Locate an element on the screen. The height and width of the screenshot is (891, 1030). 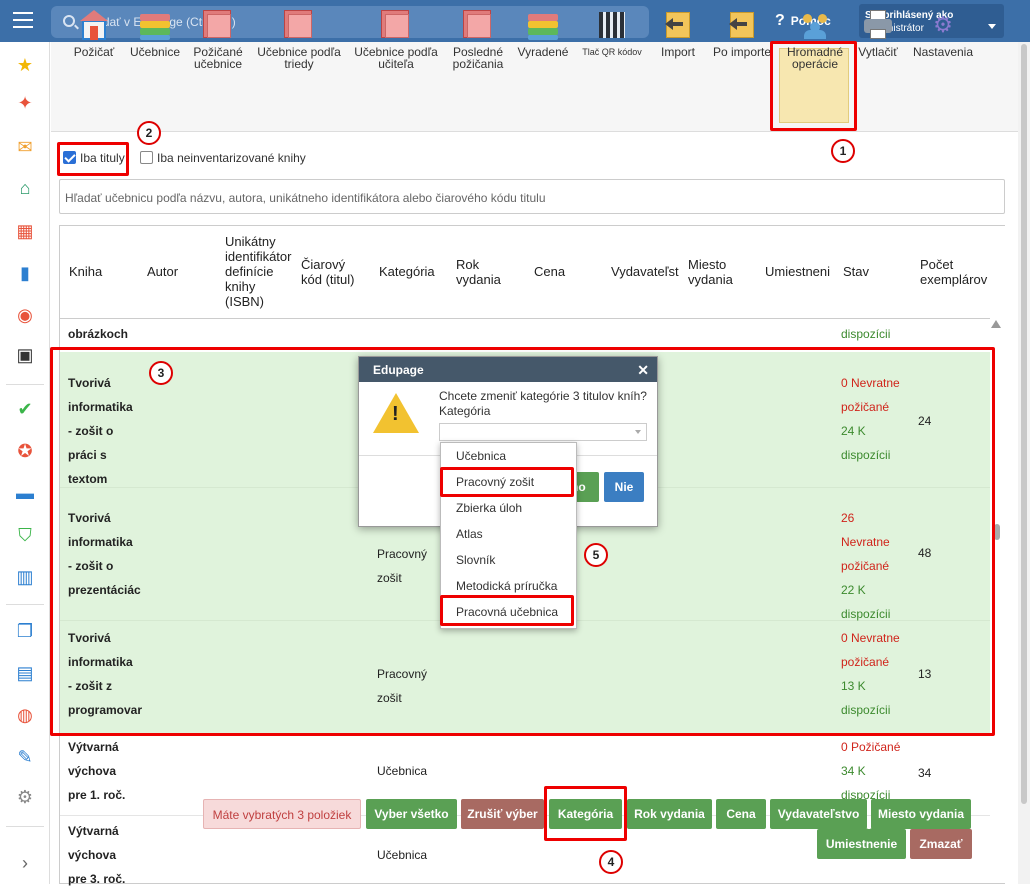
toolbar-label: Učebnice podľa triedy is located at coordinates (299, 58).